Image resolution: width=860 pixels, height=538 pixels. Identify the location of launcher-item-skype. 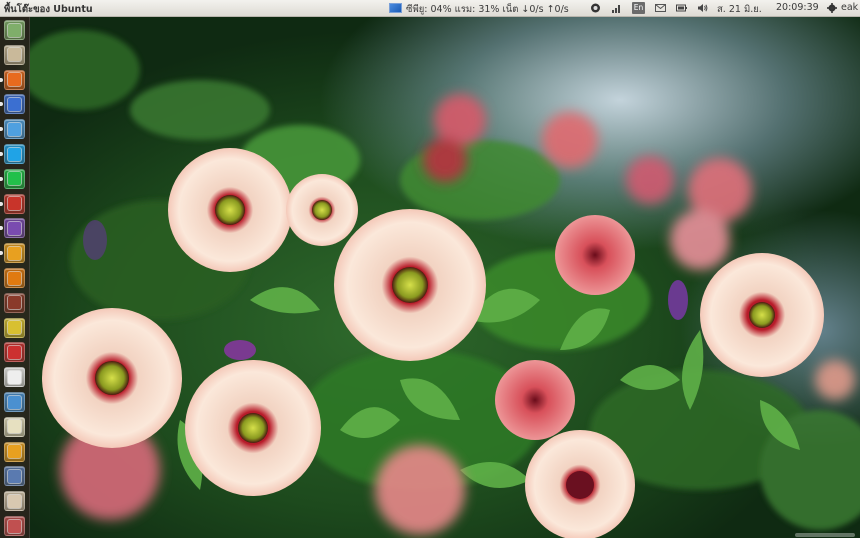
(14, 154).